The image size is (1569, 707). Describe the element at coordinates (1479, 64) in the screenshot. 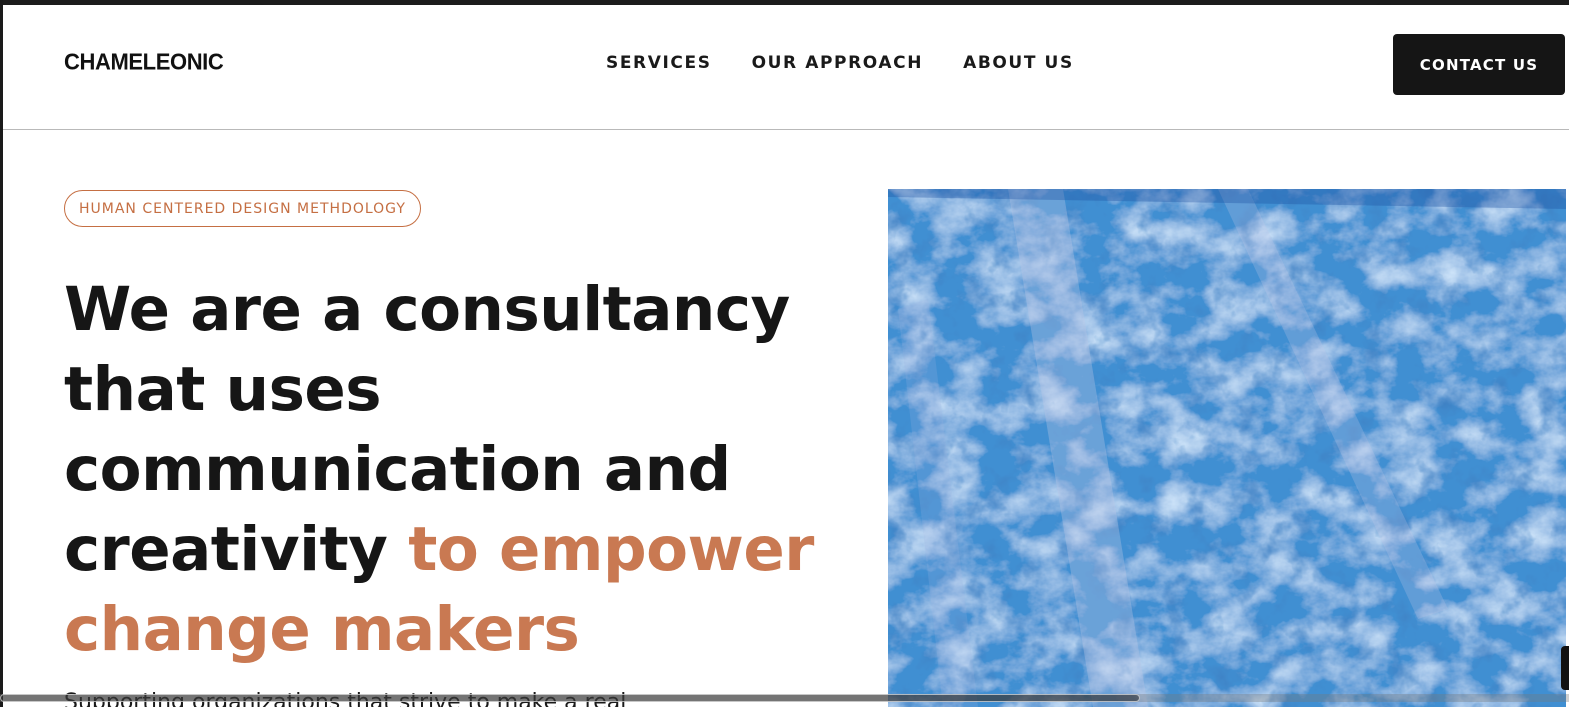

I see `contact-us-button: CONTACT US` at that location.